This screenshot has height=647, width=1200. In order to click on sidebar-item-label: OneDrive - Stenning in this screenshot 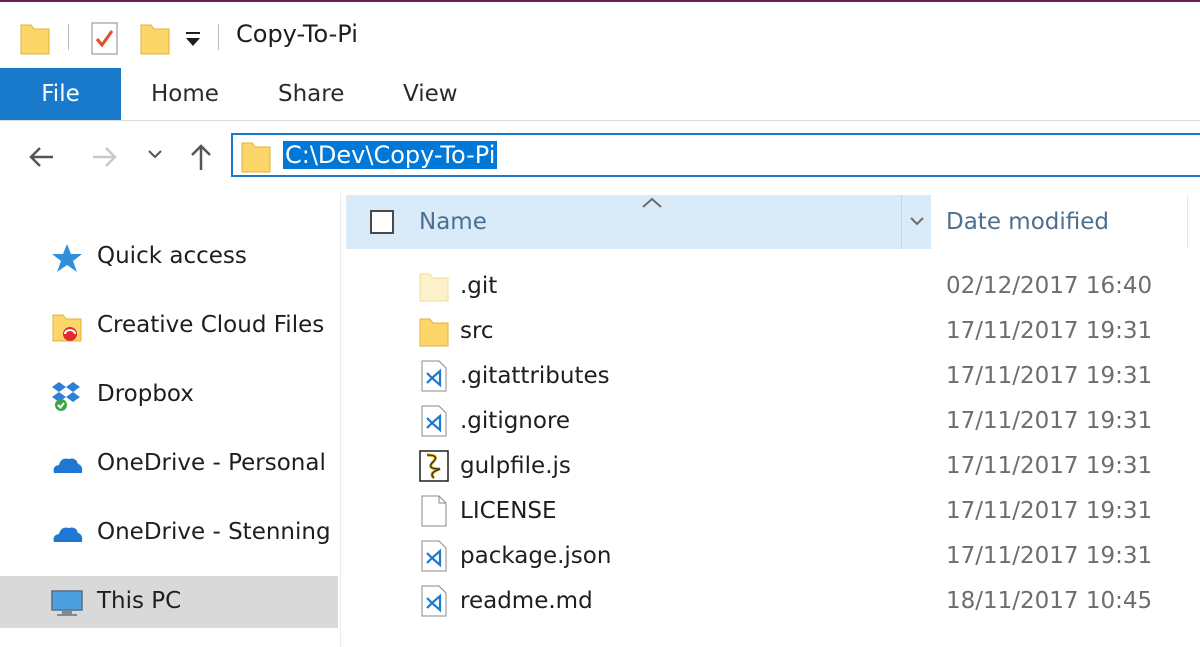, I will do `click(214, 532)`.